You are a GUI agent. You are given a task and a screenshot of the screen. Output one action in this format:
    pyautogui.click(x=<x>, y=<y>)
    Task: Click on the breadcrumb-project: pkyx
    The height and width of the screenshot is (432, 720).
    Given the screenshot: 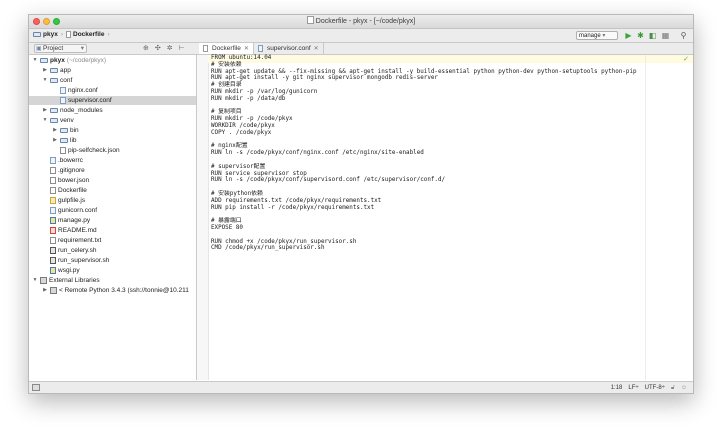 What is the action you would take?
    pyautogui.click(x=50, y=34)
    